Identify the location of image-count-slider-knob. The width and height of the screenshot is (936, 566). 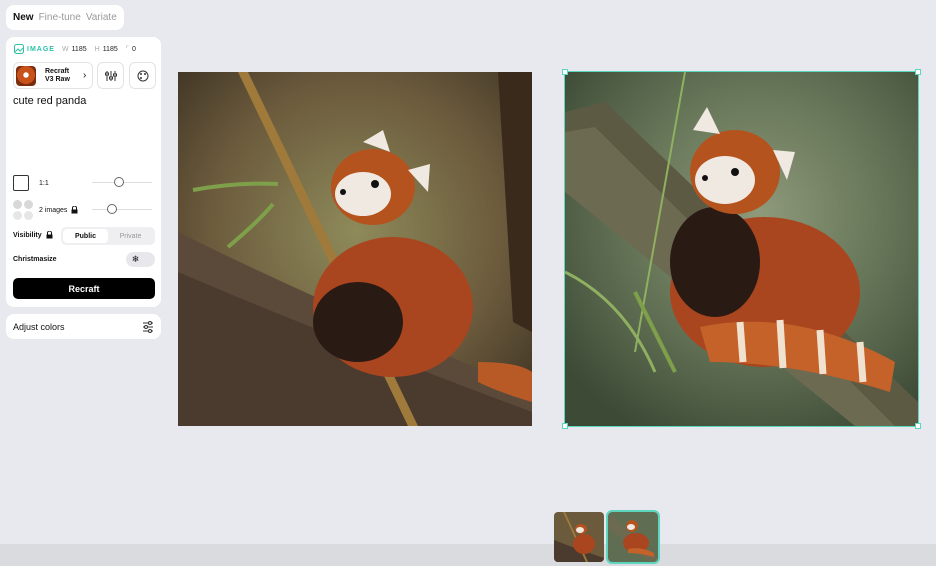
(112, 209).